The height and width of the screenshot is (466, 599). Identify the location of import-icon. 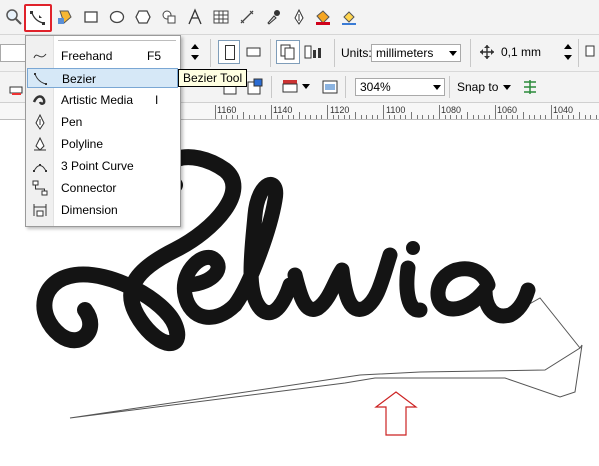
(255, 88).